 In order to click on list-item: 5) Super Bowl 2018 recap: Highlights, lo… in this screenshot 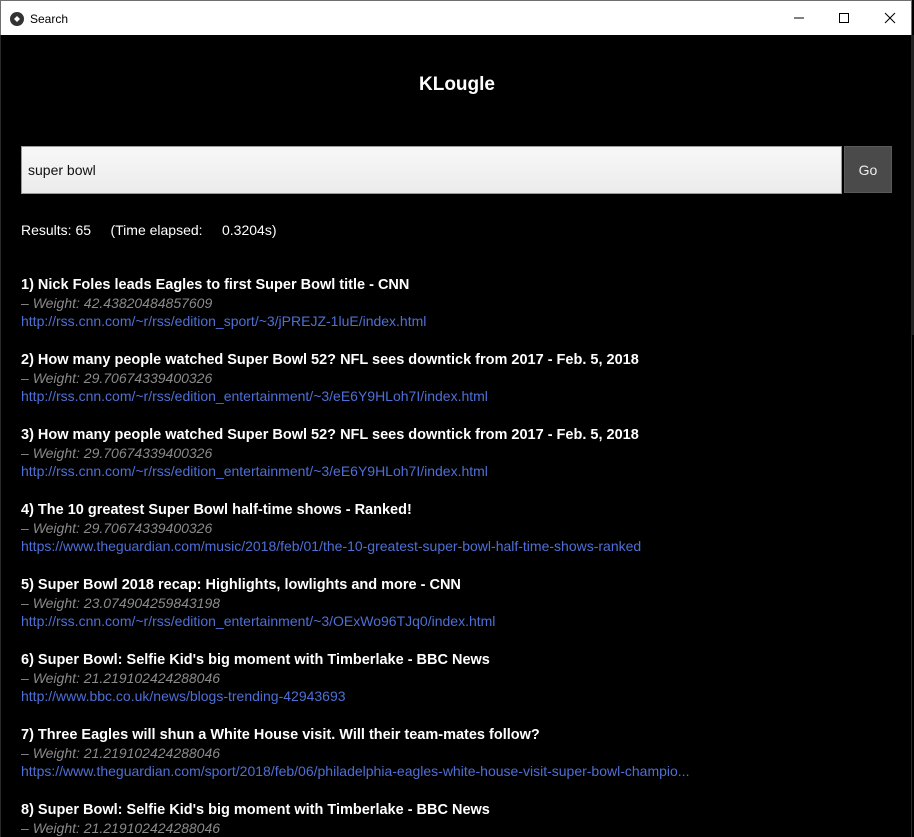, I will do `click(461, 613)`.